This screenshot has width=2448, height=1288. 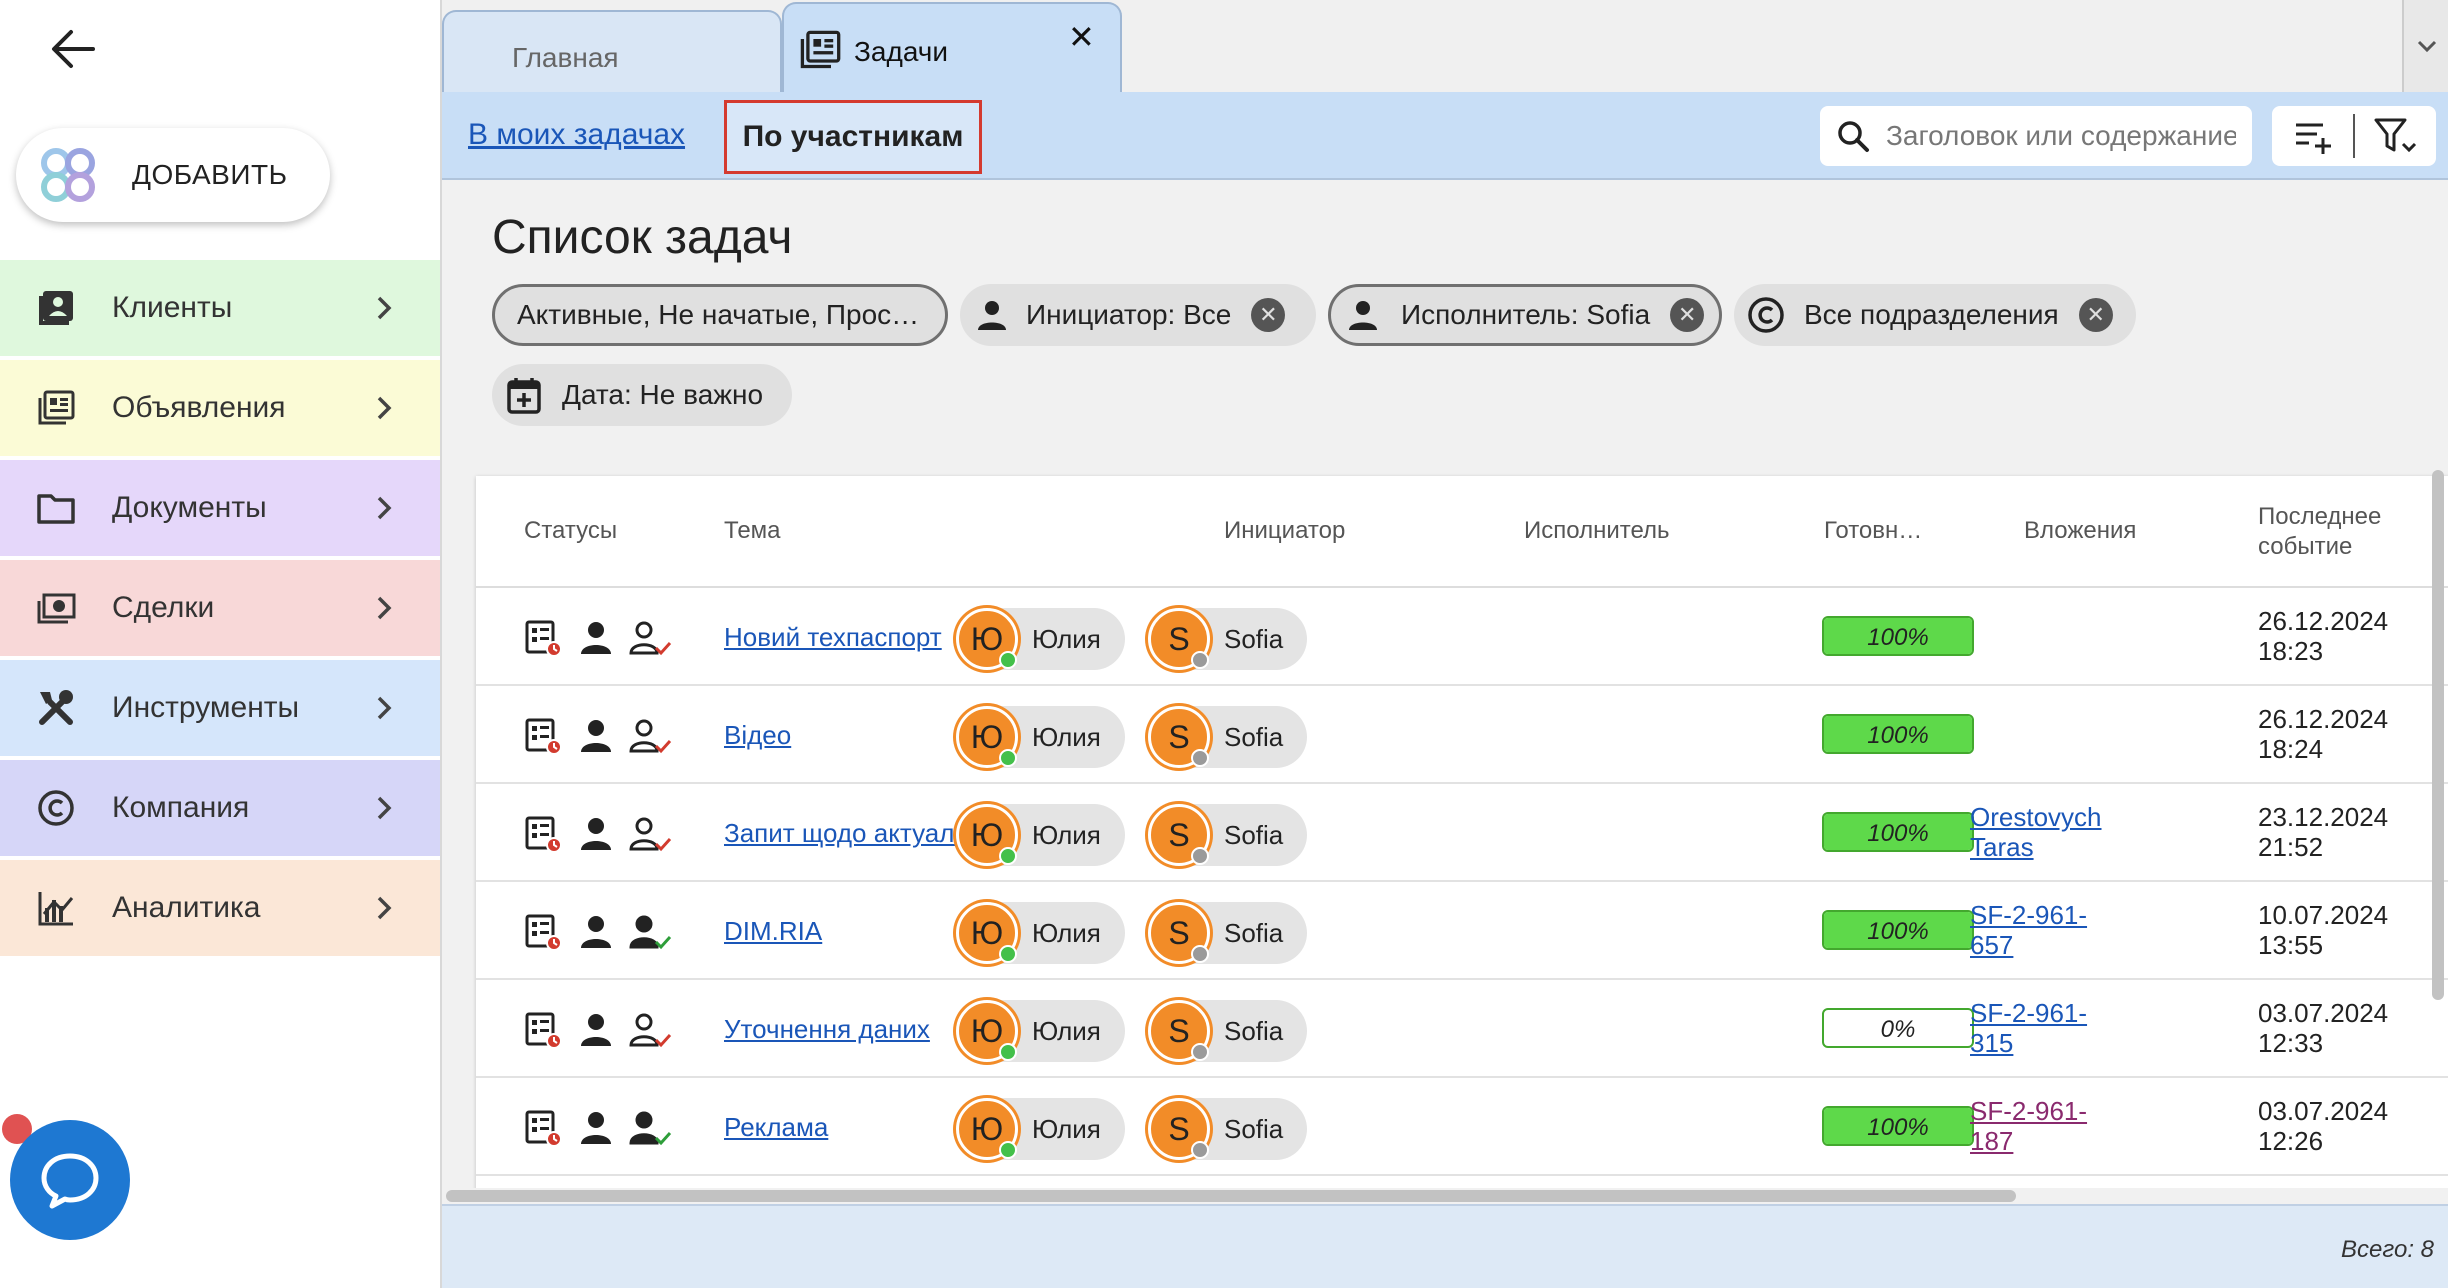 What do you see at coordinates (2425, 46) in the screenshot?
I see `tabs-menu-button` at bounding box center [2425, 46].